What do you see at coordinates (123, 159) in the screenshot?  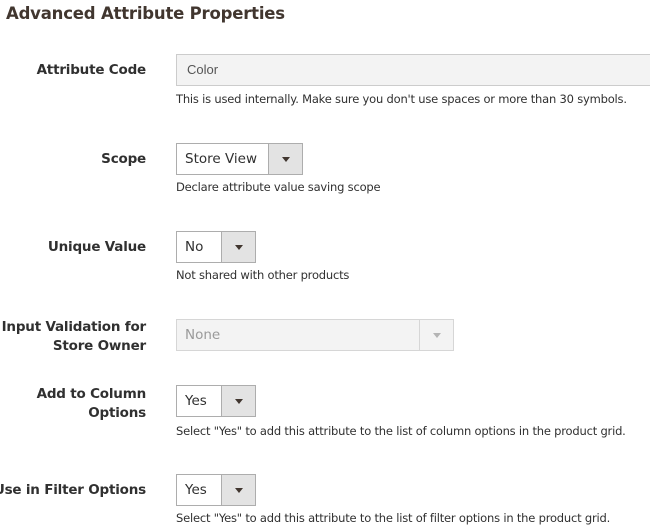 I see `scope-label: Scope` at bounding box center [123, 159].